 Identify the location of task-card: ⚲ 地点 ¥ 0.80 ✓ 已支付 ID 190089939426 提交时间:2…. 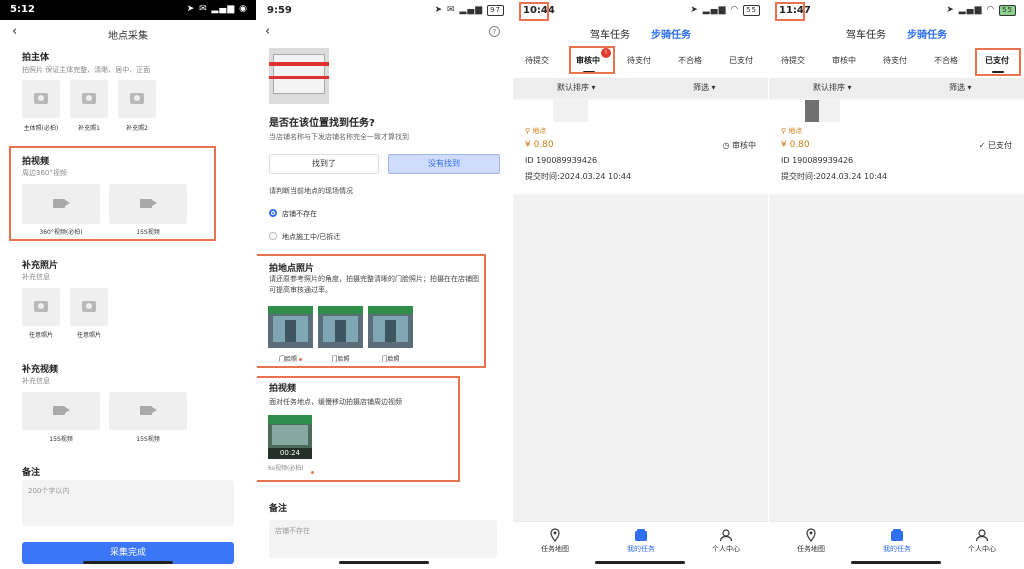
(896, 147).